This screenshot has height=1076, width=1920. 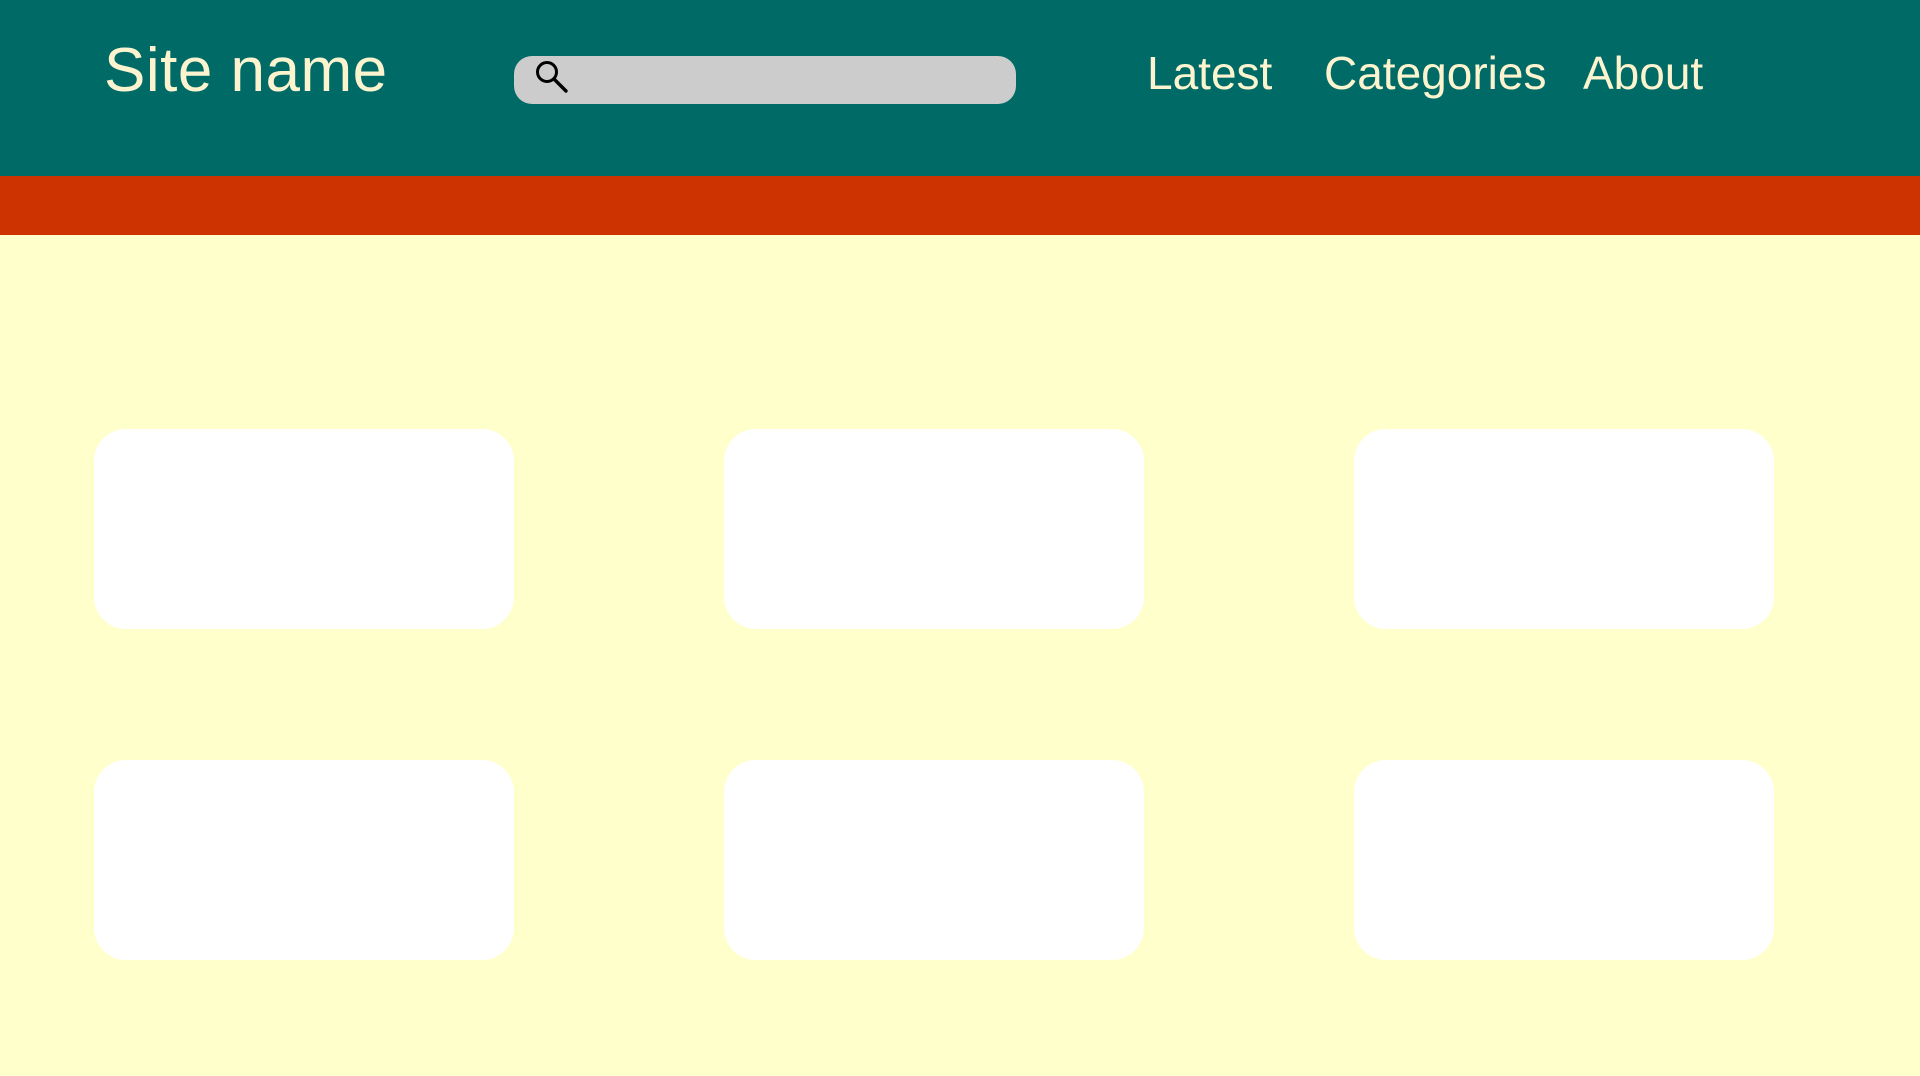 I want to click on nav-link-latest: Latest, so click(x=1209, y=73).